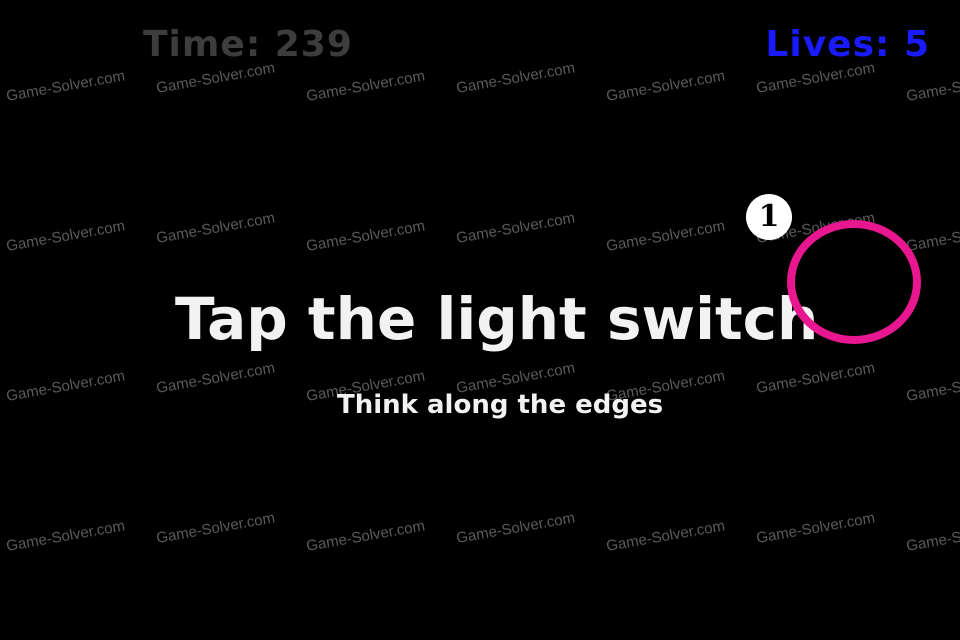 The width and height of the screenshot is (960, 640). I want to click on puzzle-hint: Think along the edges, so click(500, 405).